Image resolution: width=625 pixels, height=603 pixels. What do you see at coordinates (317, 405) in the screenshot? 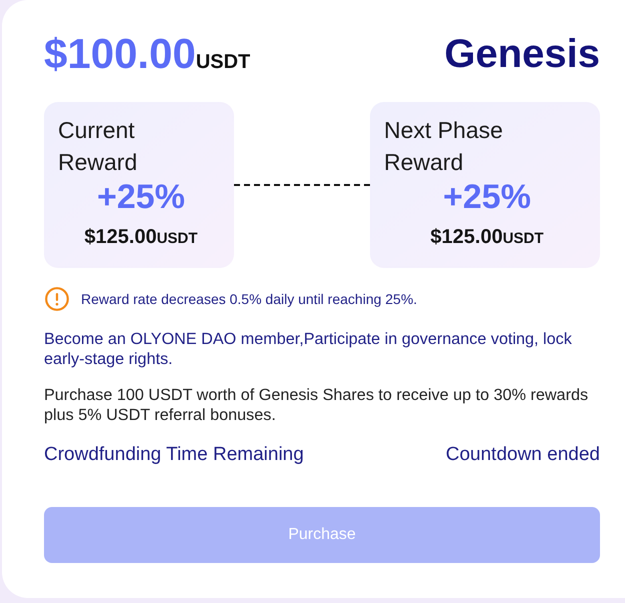
I see `description-text: Purchase 100 USDT worth of Genesis Shares to receive up to 30% rewards plus 5% USDT referral bonuses.` at bounding box center [317, 405].